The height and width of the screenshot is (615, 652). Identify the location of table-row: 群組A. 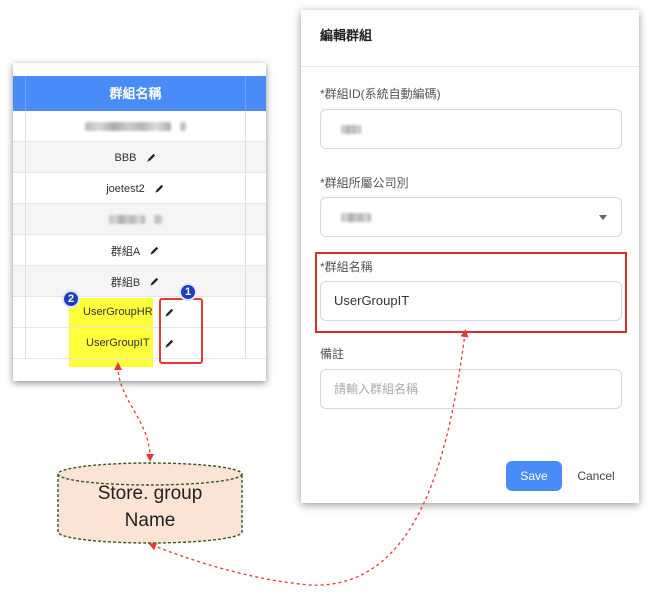
(139, 250).